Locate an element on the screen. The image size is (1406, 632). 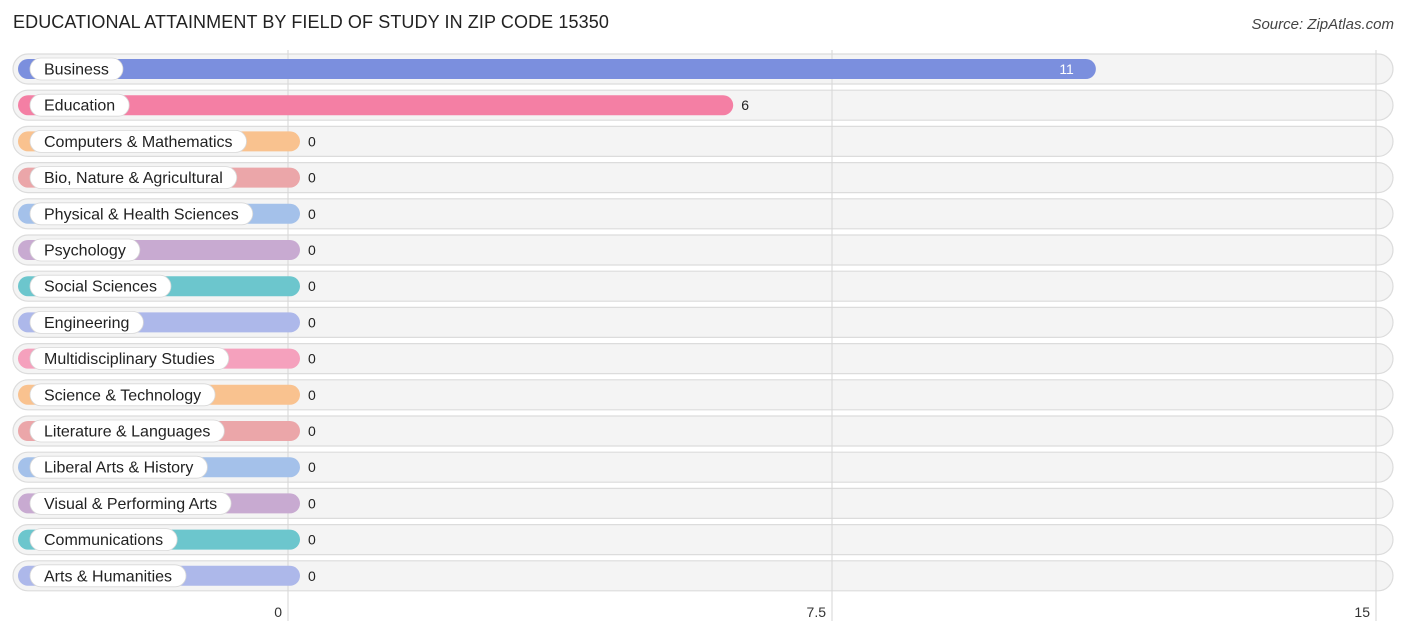
category-label: Social Sciences is located at coordinates (100, 287).